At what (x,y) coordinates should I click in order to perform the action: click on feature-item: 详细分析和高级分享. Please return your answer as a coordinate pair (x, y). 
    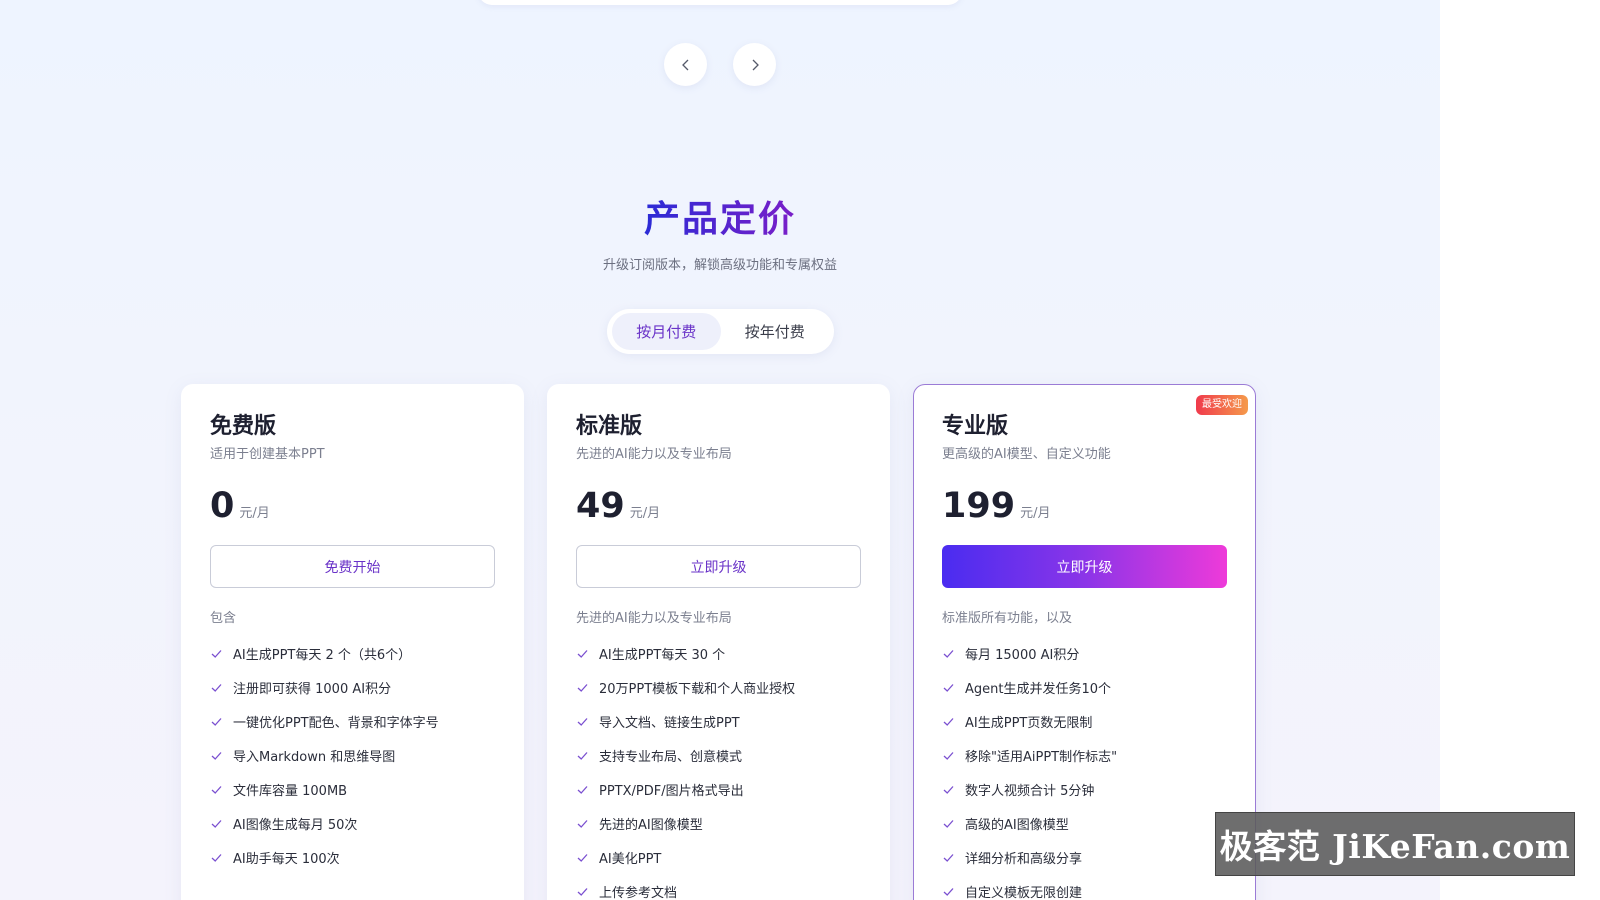
    Looking at the image, I should click on (1084, 857).